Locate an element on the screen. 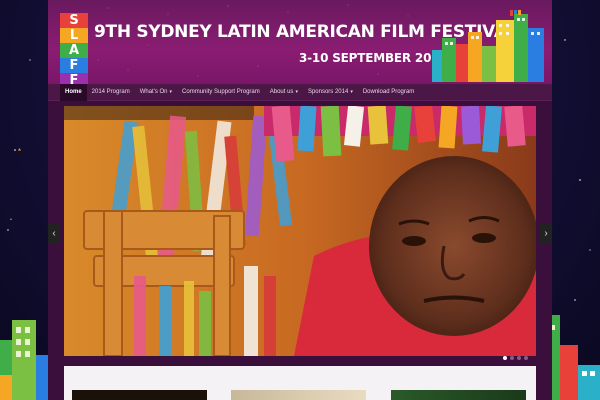 This screenshot has width=600, height=400. nav-item-sponsors-2014: Sponsors 2014 ▾ is located at coordinates (330, 92).